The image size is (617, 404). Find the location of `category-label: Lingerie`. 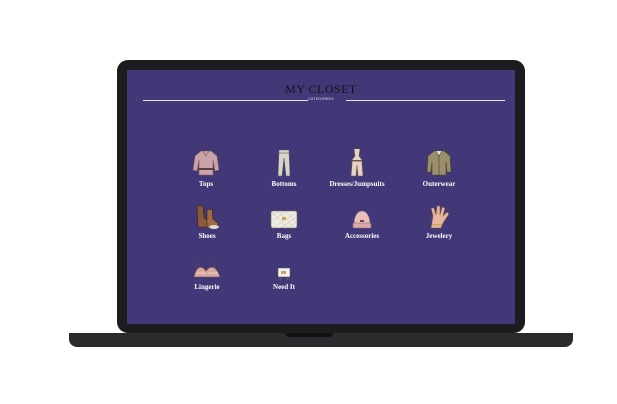

category-label: Lingerie is located at coordinates (207, 287).